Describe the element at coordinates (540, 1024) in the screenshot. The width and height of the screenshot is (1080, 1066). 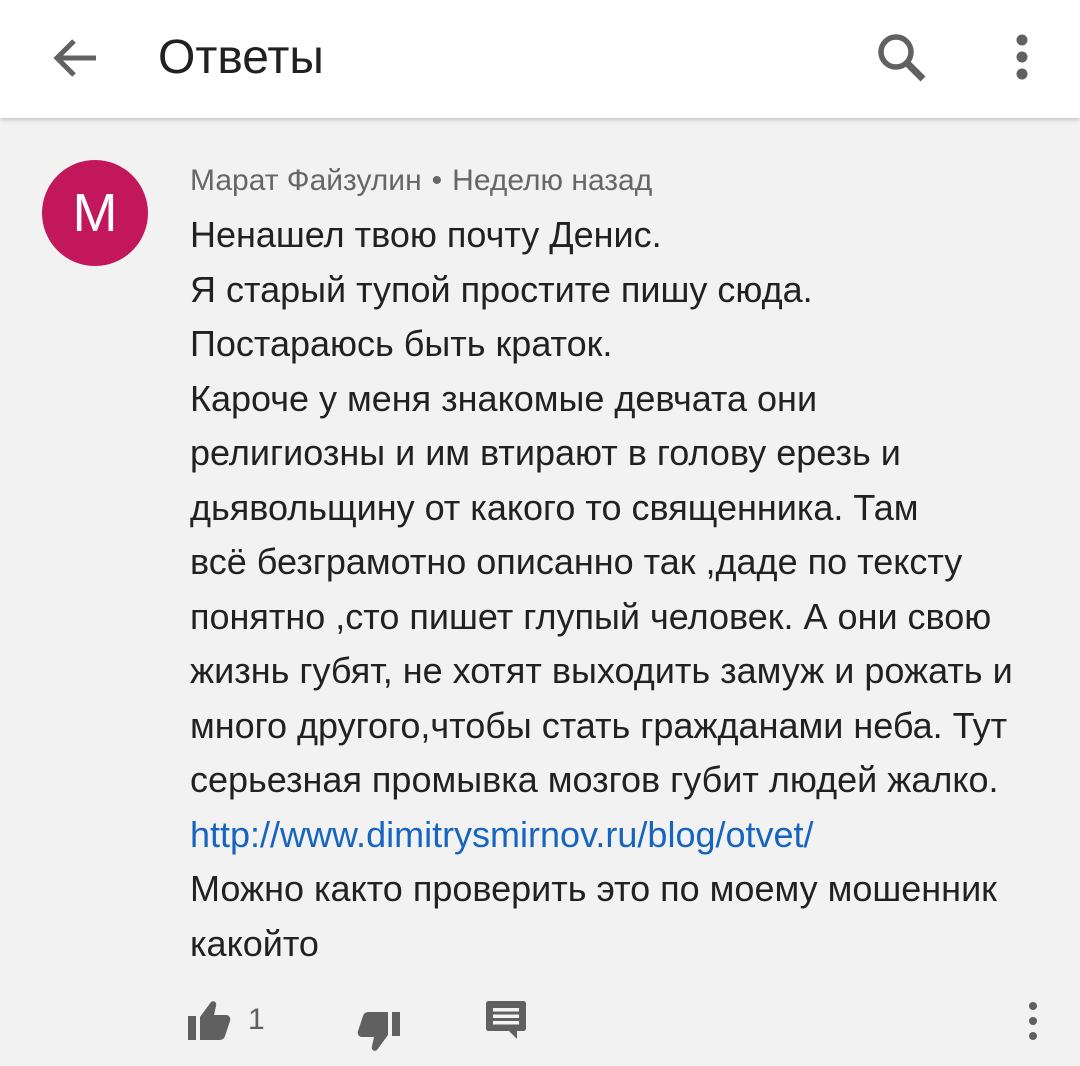
I see `comment-actions: 1` at that location.